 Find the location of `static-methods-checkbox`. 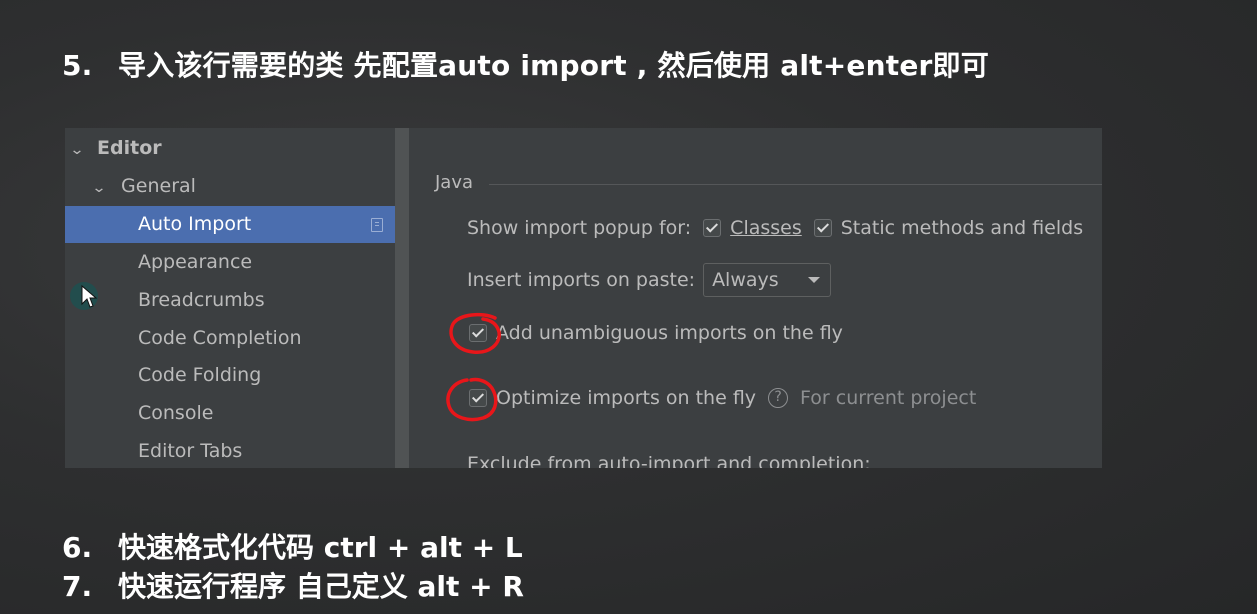

static-methods-checkbox is located at coordinates (822, 228).